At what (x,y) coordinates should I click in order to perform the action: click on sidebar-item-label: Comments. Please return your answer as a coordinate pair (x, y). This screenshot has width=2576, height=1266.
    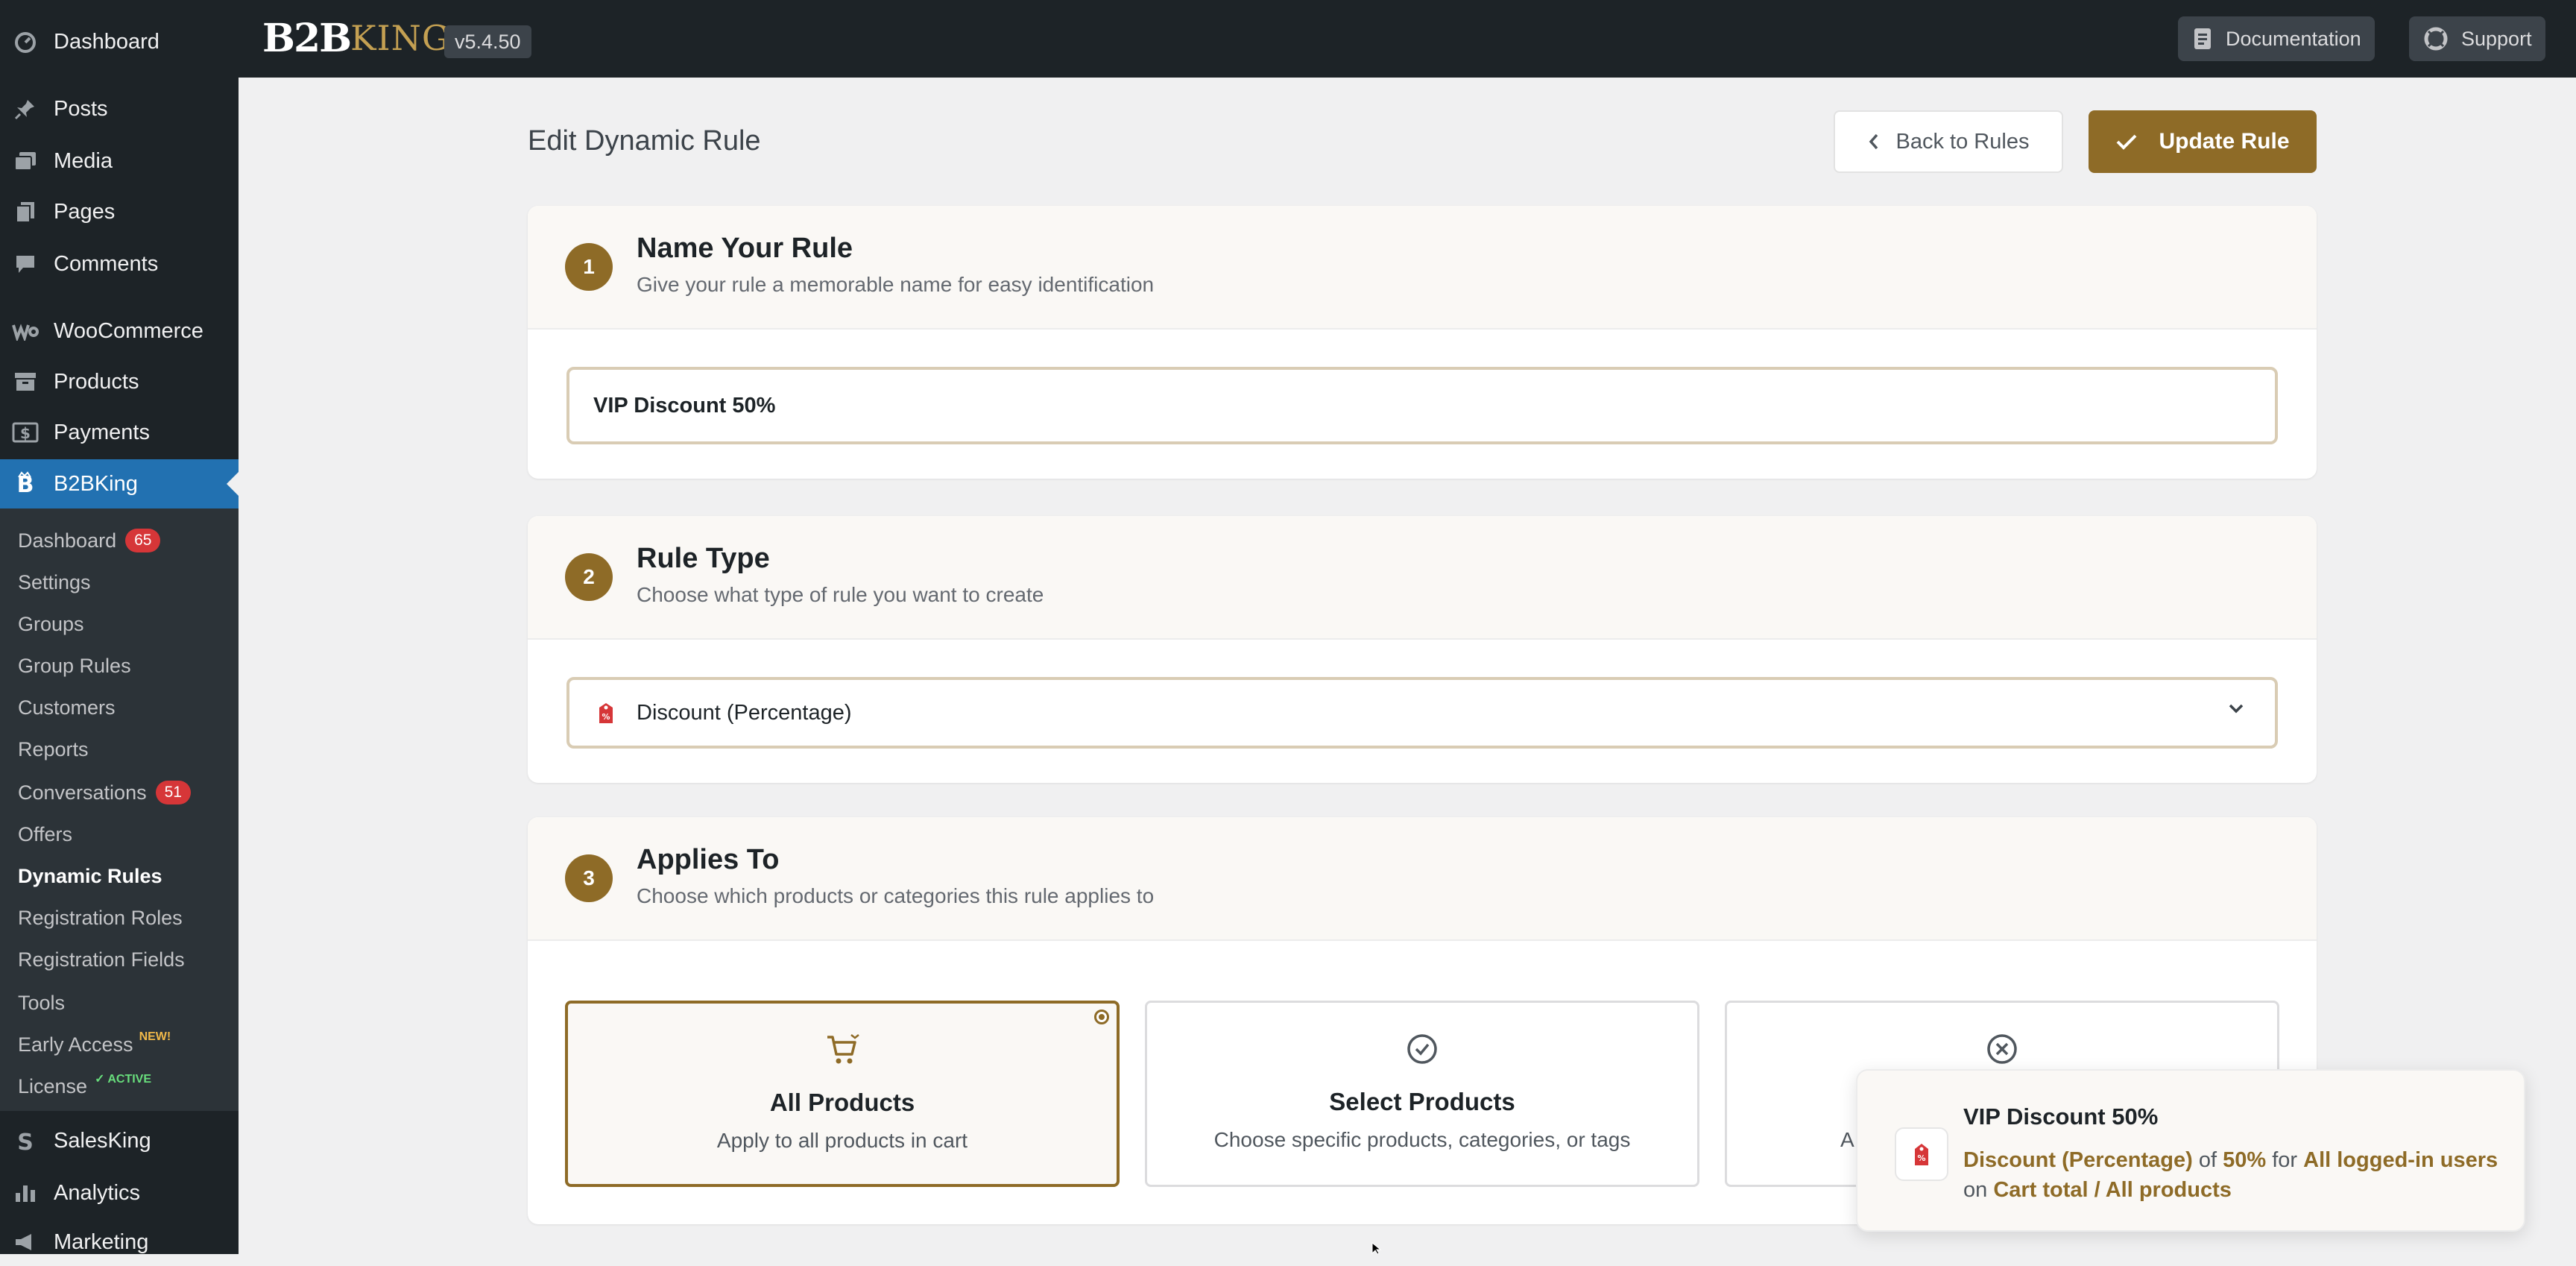
    Looking at the image, I should click on (106, 263).